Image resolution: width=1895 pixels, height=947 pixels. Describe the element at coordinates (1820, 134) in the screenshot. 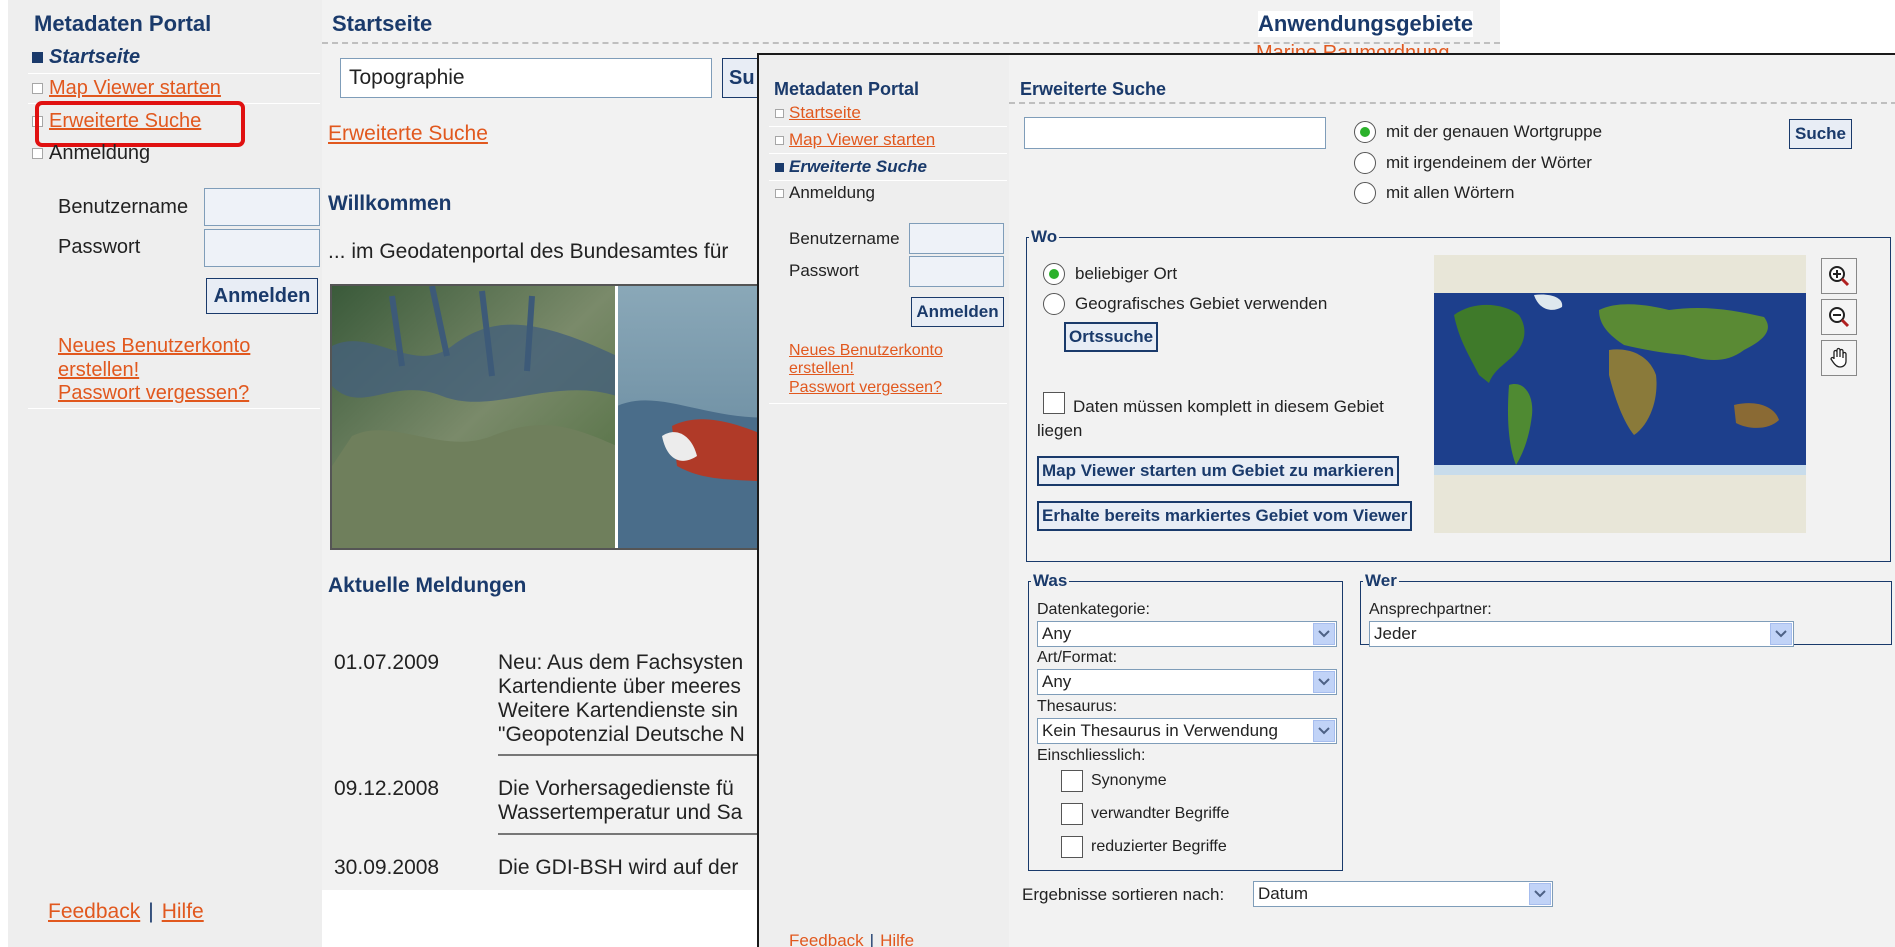

I see `front-search-button: Suche` at that location.